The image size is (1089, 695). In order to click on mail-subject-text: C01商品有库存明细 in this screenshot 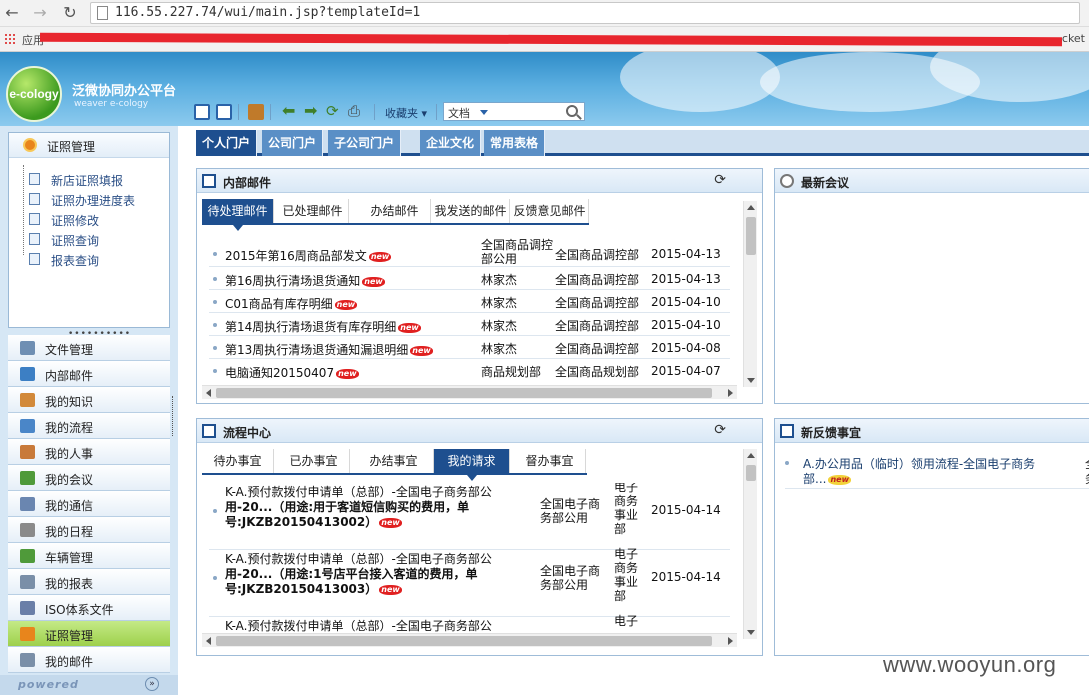, I will do `click(279, 304)`.